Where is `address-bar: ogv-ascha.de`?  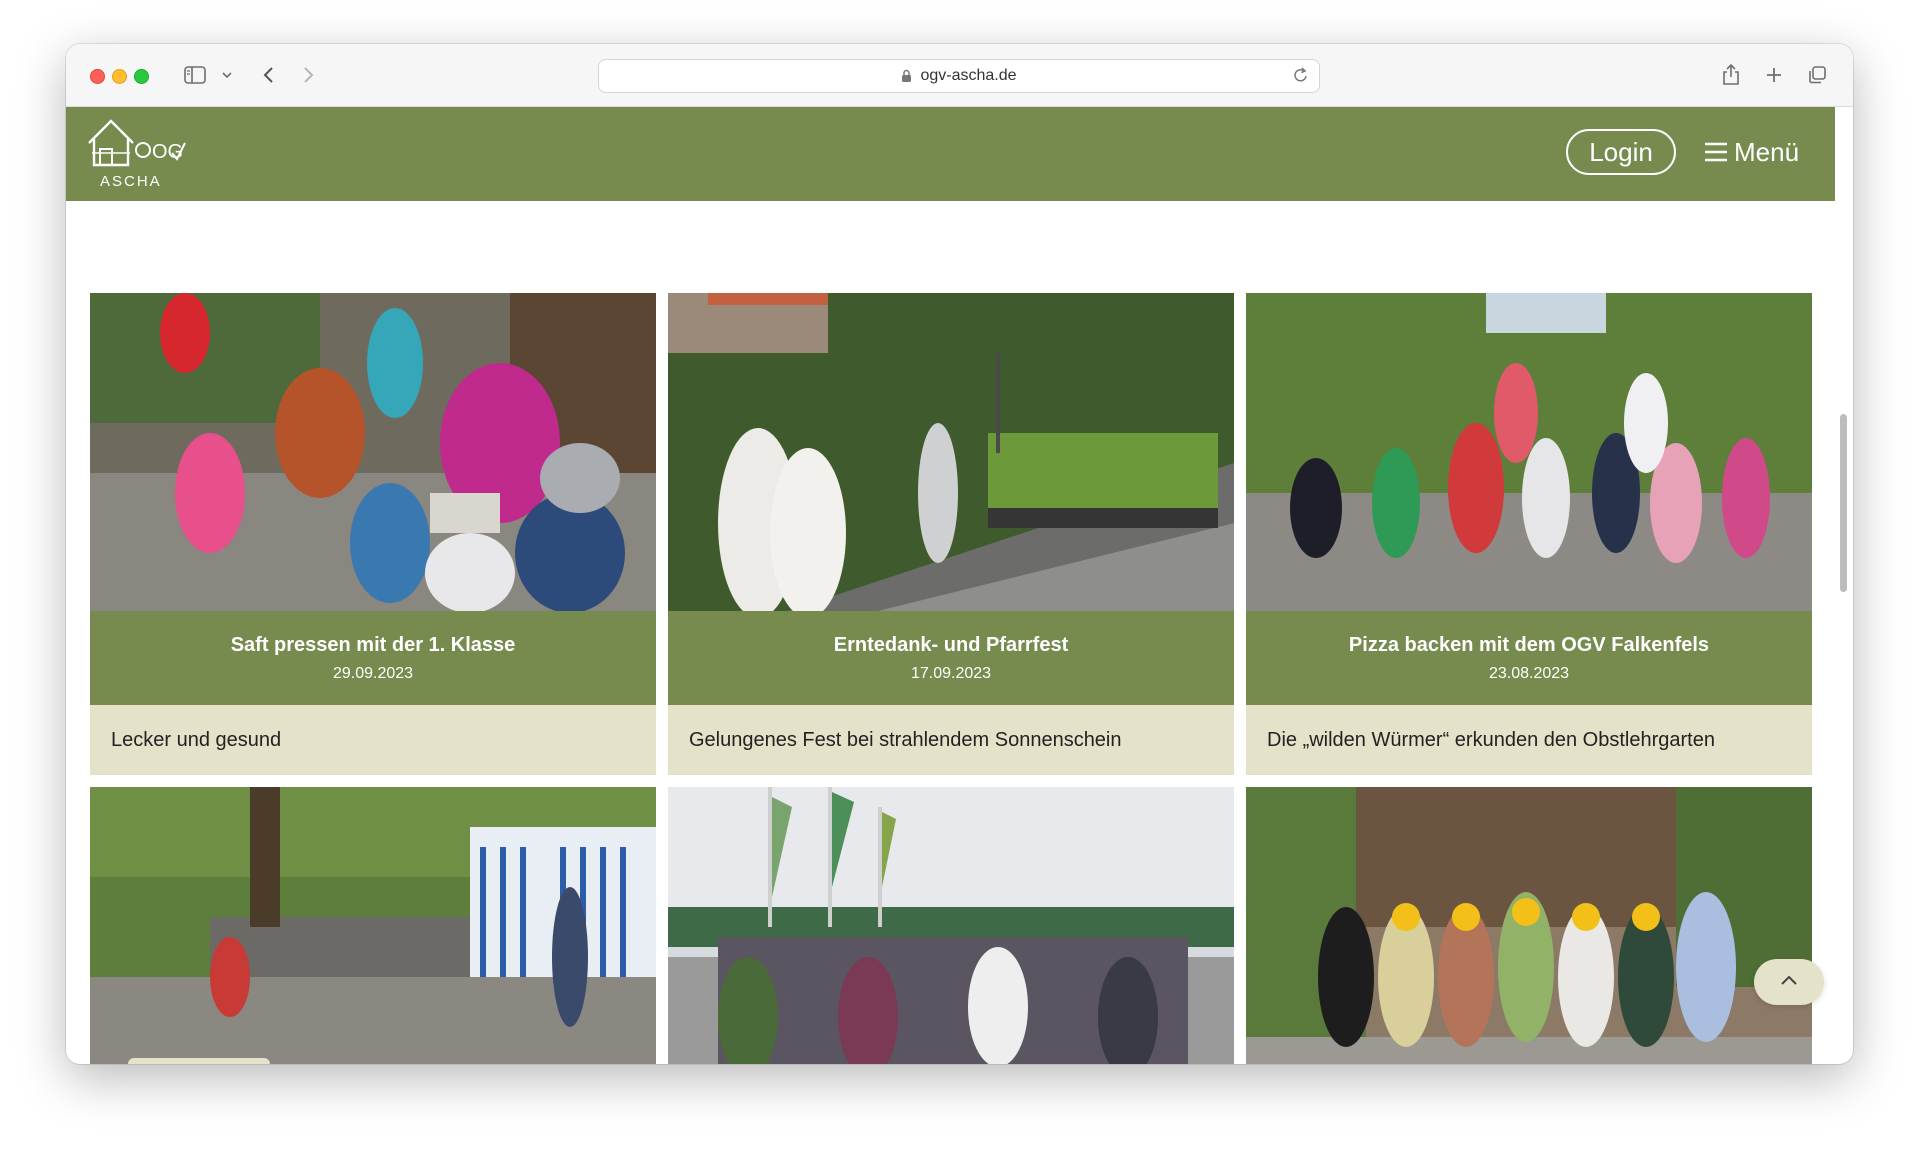 address-bar: ogv-ascha.de is located at coordinates (959, 76).